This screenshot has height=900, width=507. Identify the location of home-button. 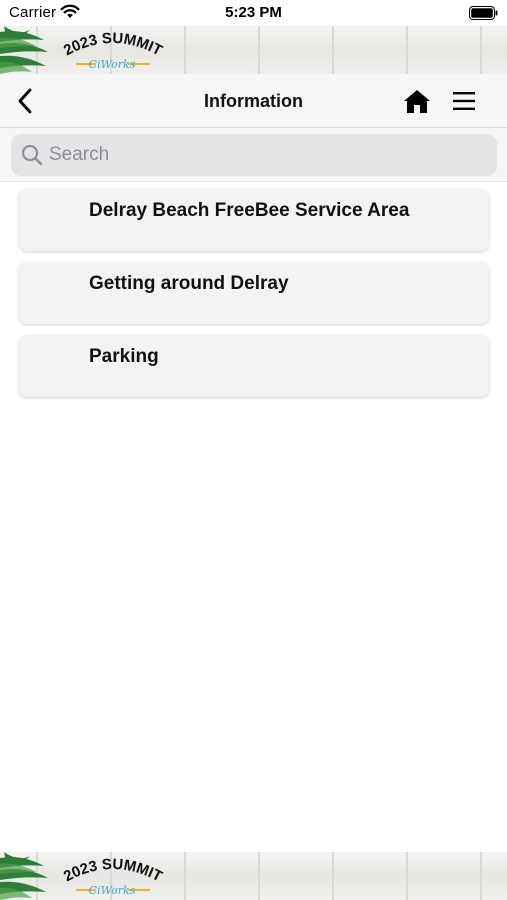
(417, 101).